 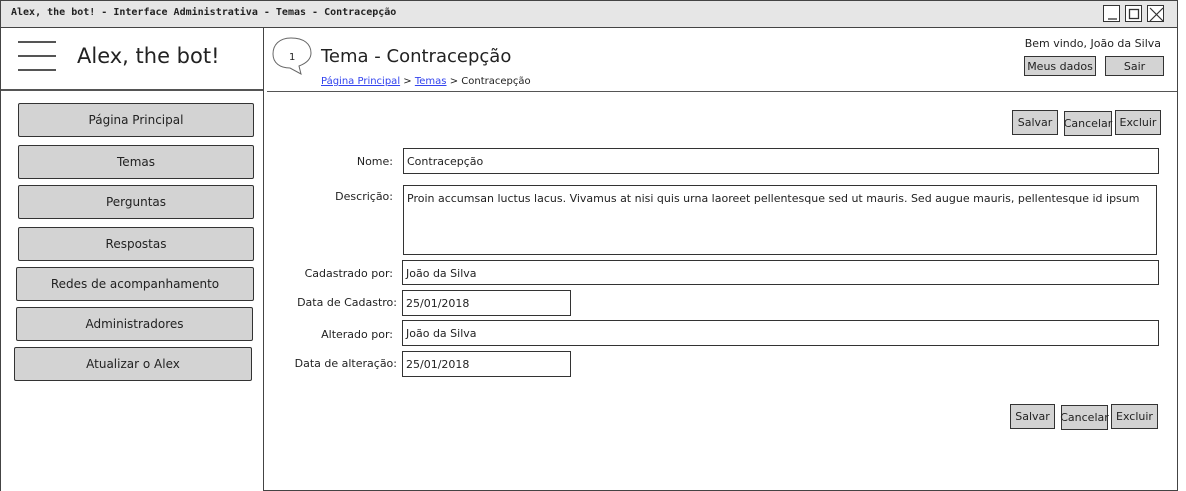 I want to click on sidebar-item-pagina-principal: Página Principal, so click(x=136, y=120).